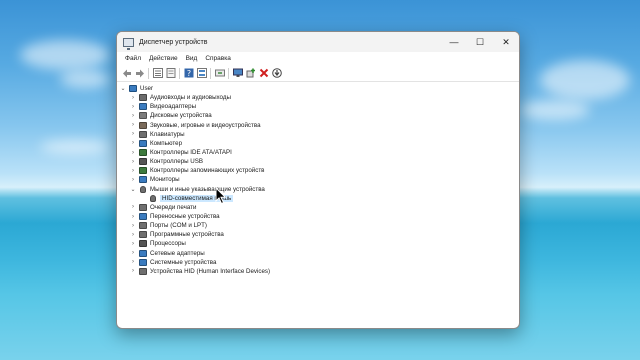 This screenshot has height=360, width=640. Describe the element at coordinates (318, 73) in the screenshot. I see `toolbar: ?` at that location.